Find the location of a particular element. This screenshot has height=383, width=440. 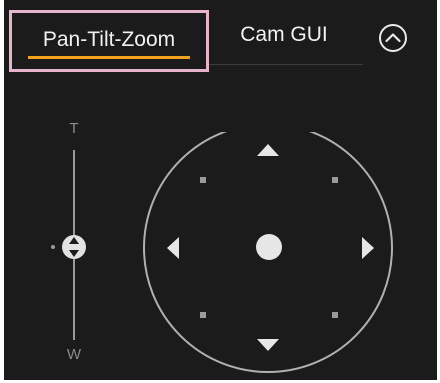

collapse-button is located at coordinates (393, 38).